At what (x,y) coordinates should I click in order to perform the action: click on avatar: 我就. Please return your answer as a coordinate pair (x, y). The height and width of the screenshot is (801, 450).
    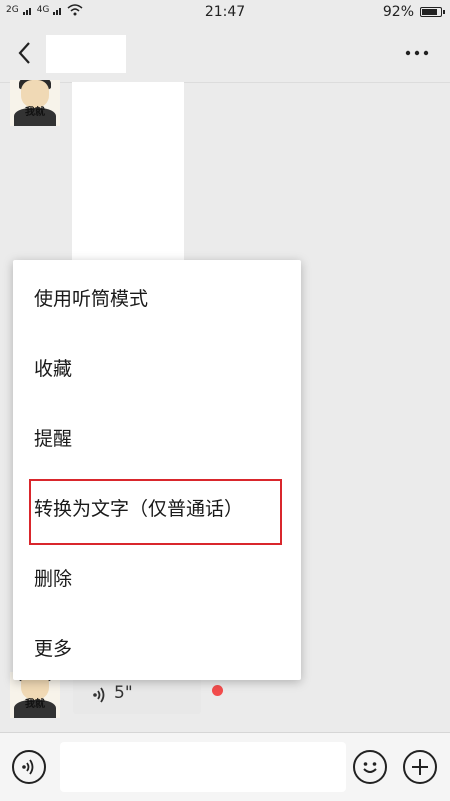
    Looking at the image, I should click on (35, 103).